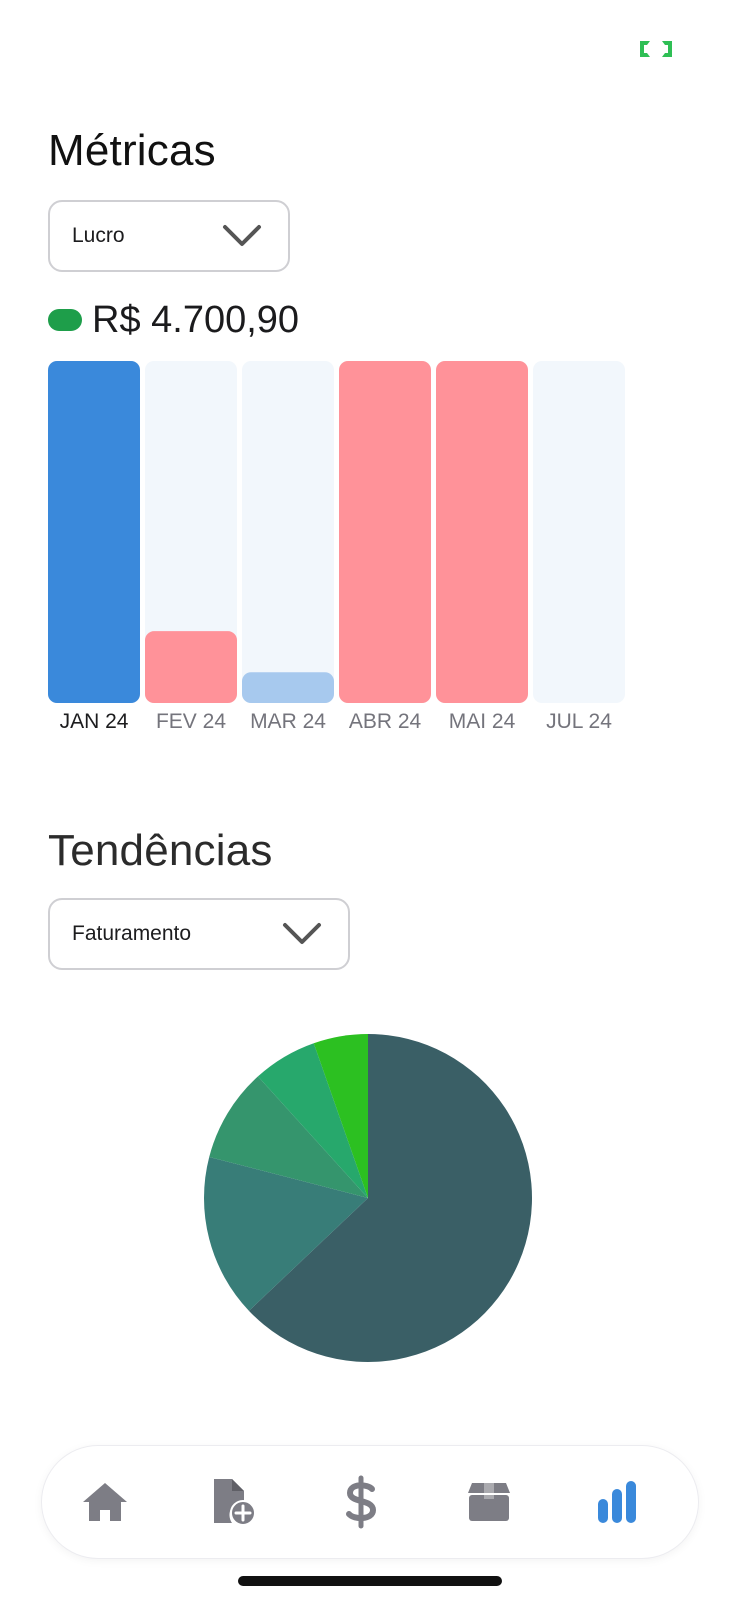 This screenshot has height=1600, width=739. I want to click on box-icon, so click(489, 1502).